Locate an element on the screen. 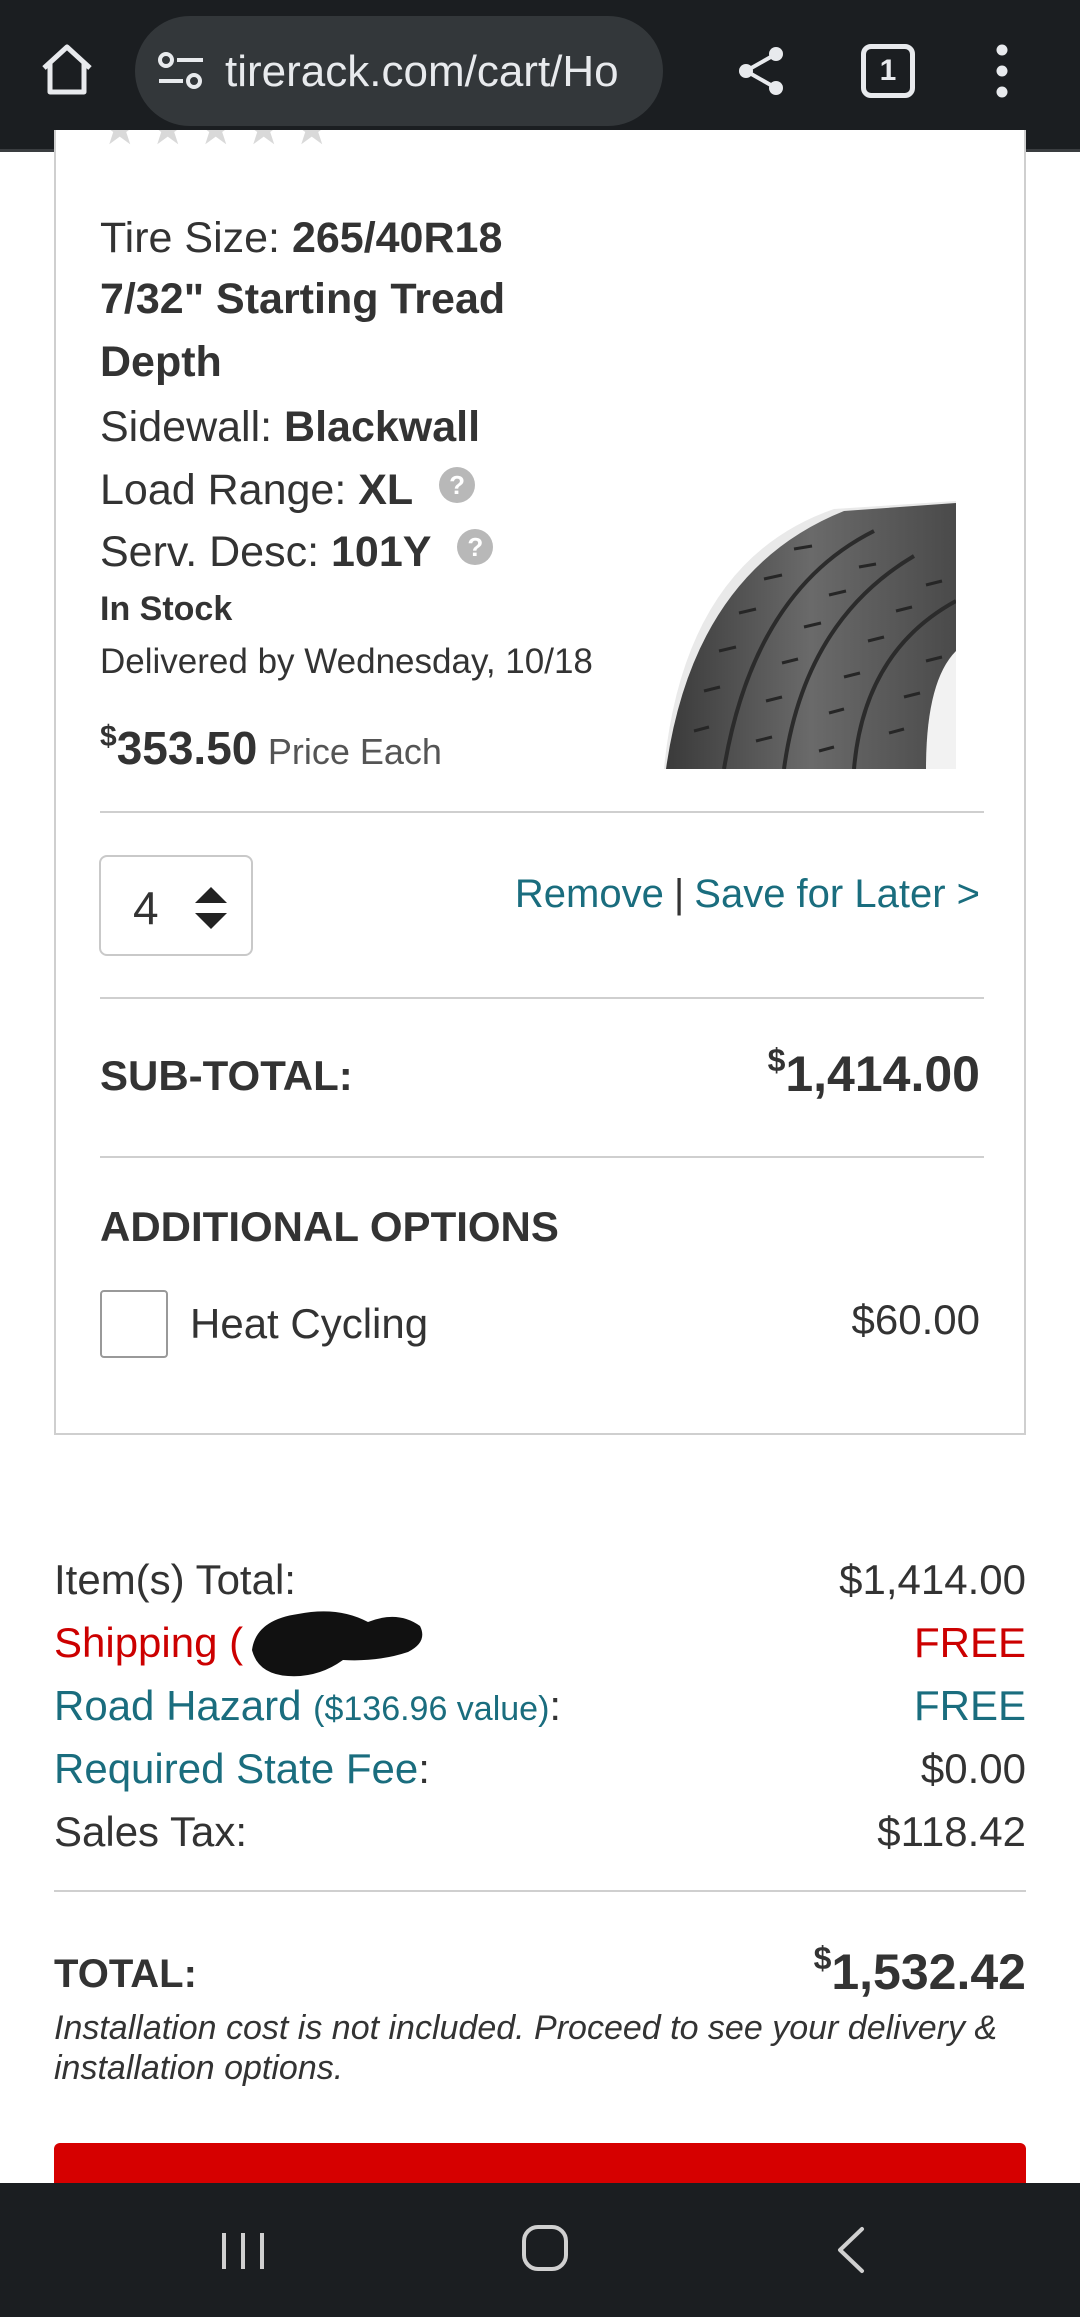 The width and height of the screenshot is (1080, 2317). tire-size-spec: Tire Size: 265/40R18 is located at coordinates (301, 238).